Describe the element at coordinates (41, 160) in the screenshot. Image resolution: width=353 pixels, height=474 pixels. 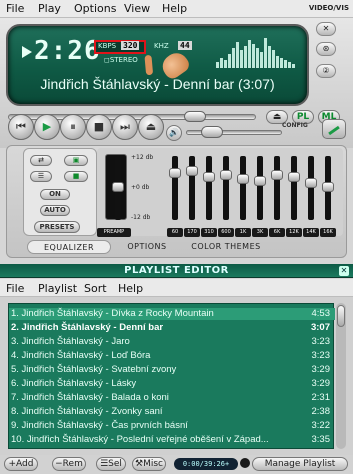
I see `eq-shuffle-icon: ⇄` at that location.